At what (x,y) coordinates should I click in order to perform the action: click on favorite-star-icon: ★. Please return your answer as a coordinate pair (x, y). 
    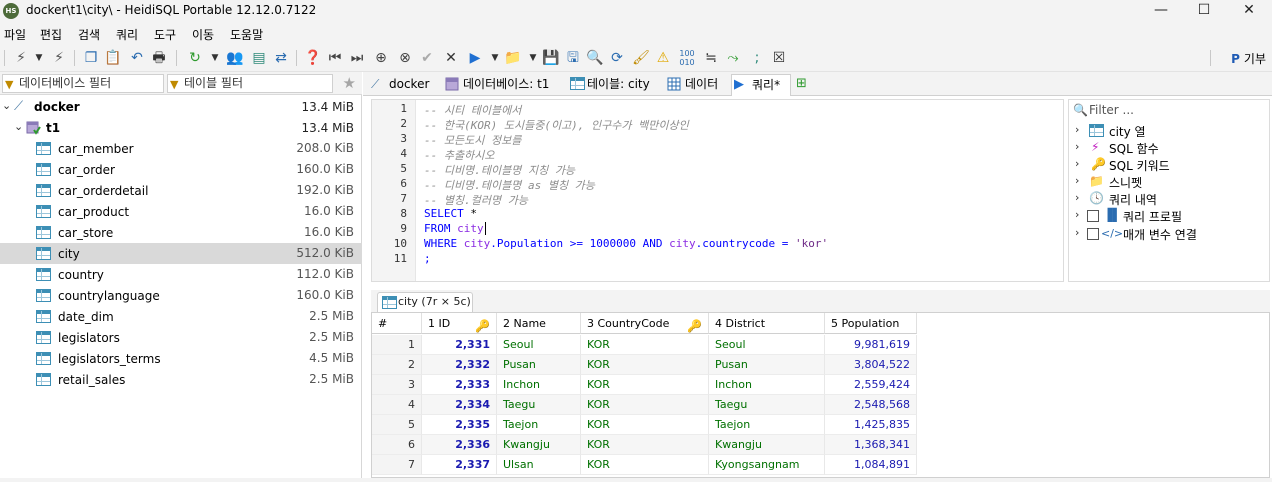
    Looking at the image, I should click on (349, 83).